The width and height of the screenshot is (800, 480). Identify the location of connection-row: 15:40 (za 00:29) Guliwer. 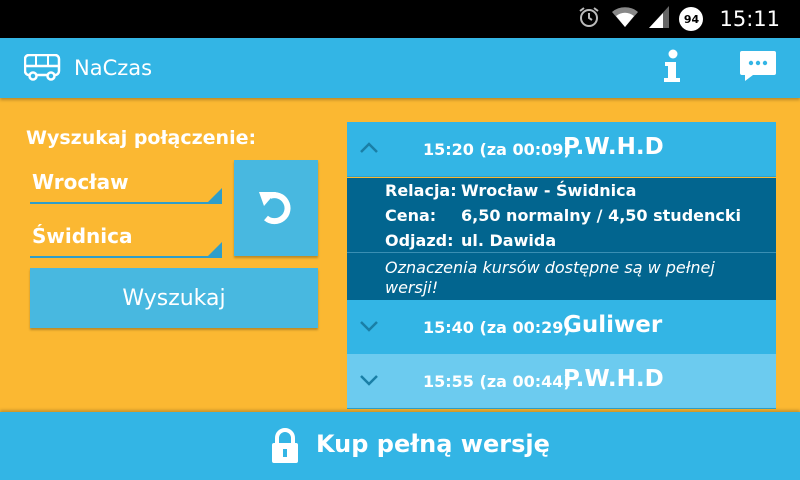
(561, 327).